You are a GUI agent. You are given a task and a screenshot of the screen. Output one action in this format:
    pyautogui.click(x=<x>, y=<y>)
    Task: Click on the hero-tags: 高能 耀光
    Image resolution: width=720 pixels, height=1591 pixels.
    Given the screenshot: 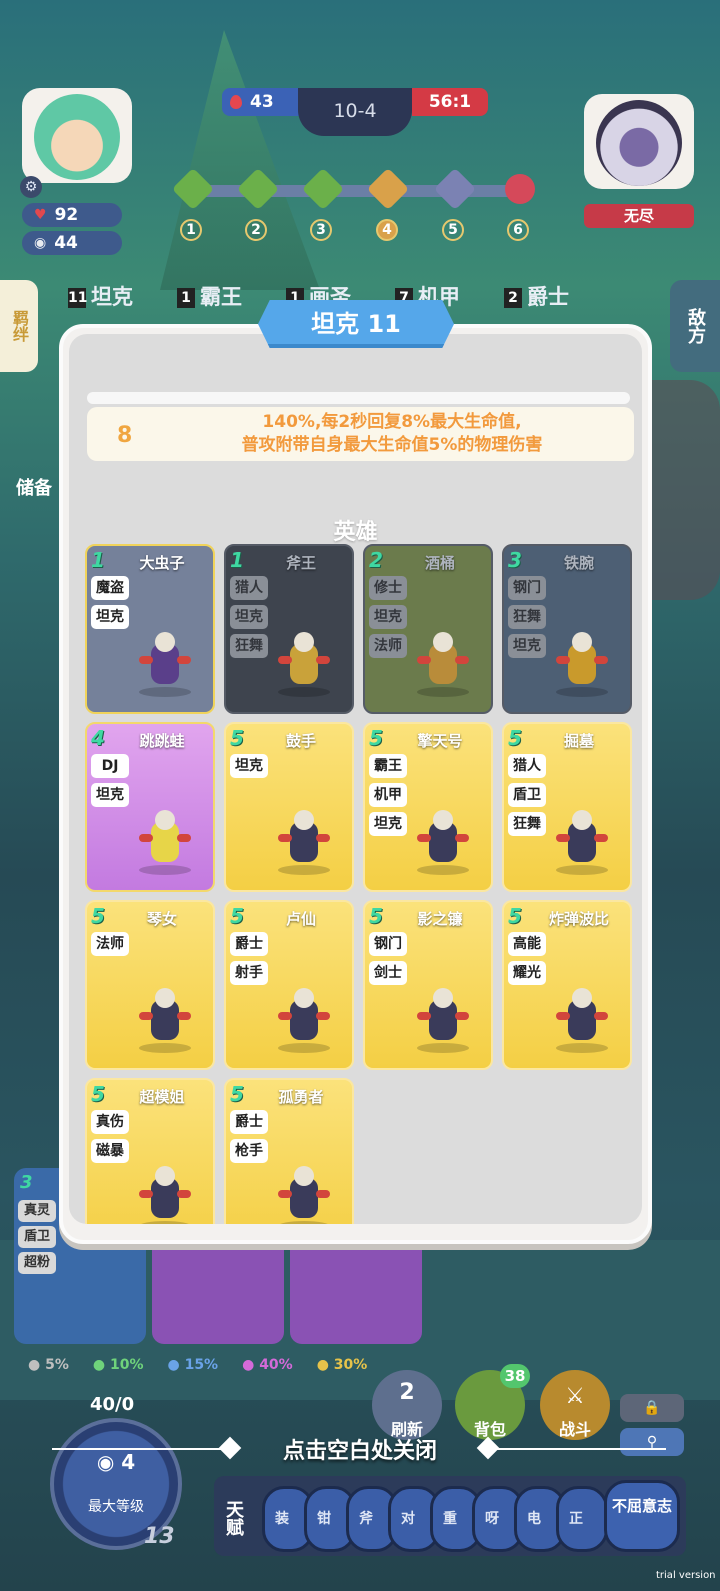 What is the action you would take?
    pyautogui.click(x=527, y=958)
    